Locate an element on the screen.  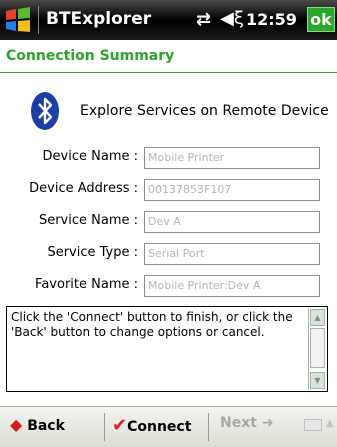
service-name-field: Dev A is located at coordinates (232, 222).